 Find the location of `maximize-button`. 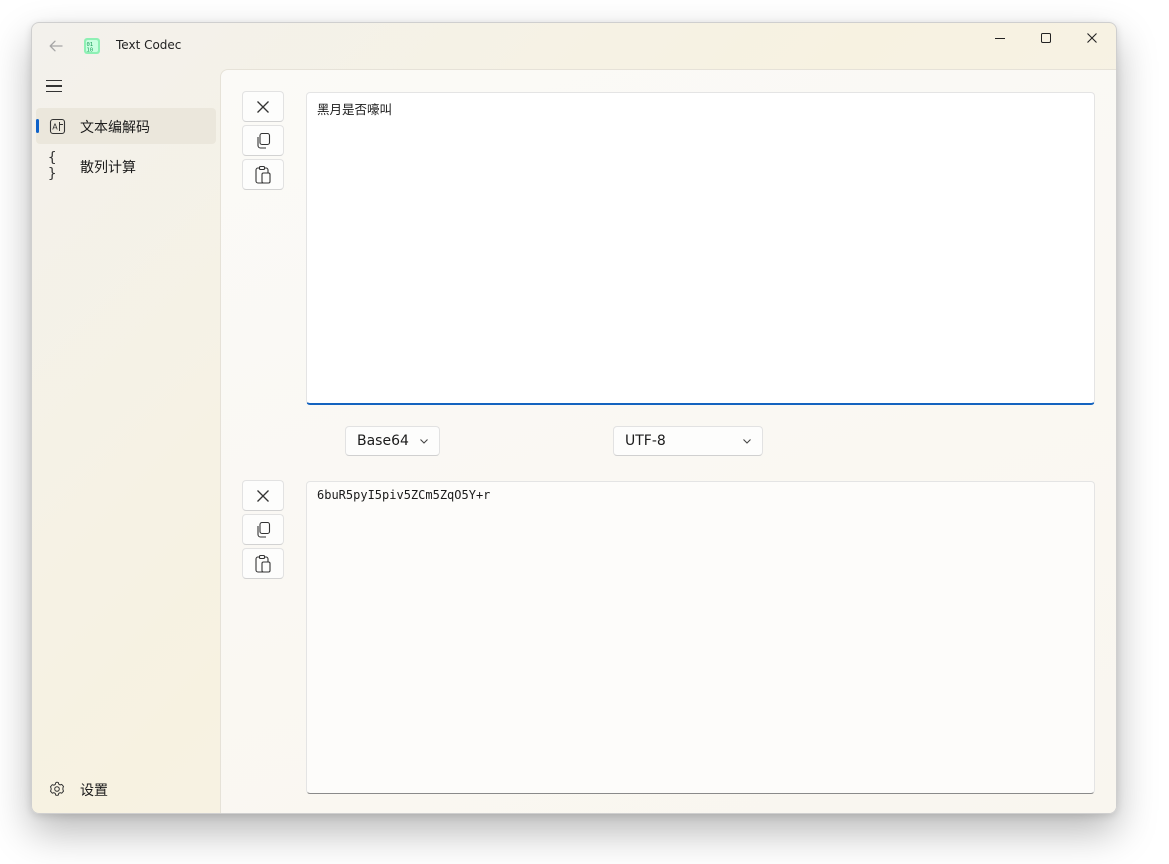

maximize-button is located at coordinates (1046, 38).